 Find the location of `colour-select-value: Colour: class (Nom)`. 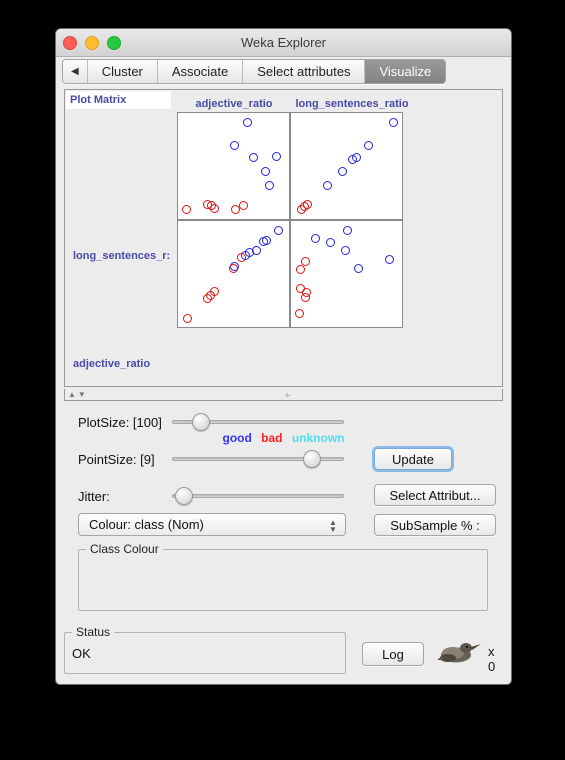

colour-select-value: Colour: class (Nom) is located at coordinates (146, 524).